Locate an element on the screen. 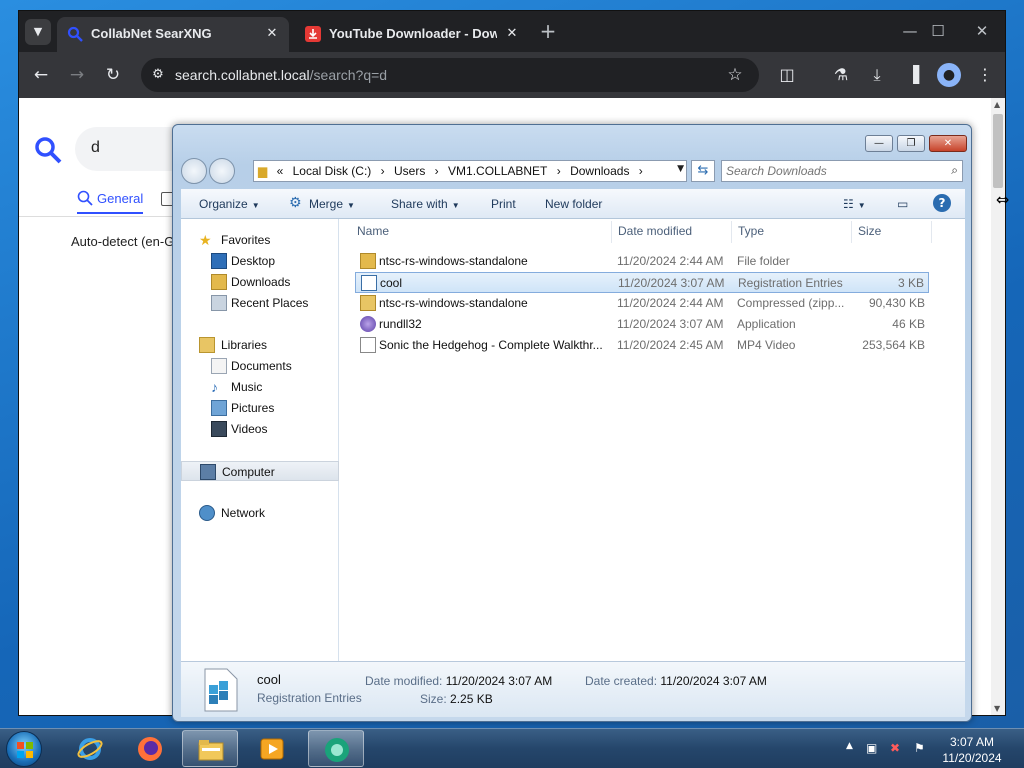 This screenshot has width=1024, height=768. taskbar-media-player is located at coordinates (272, 748).